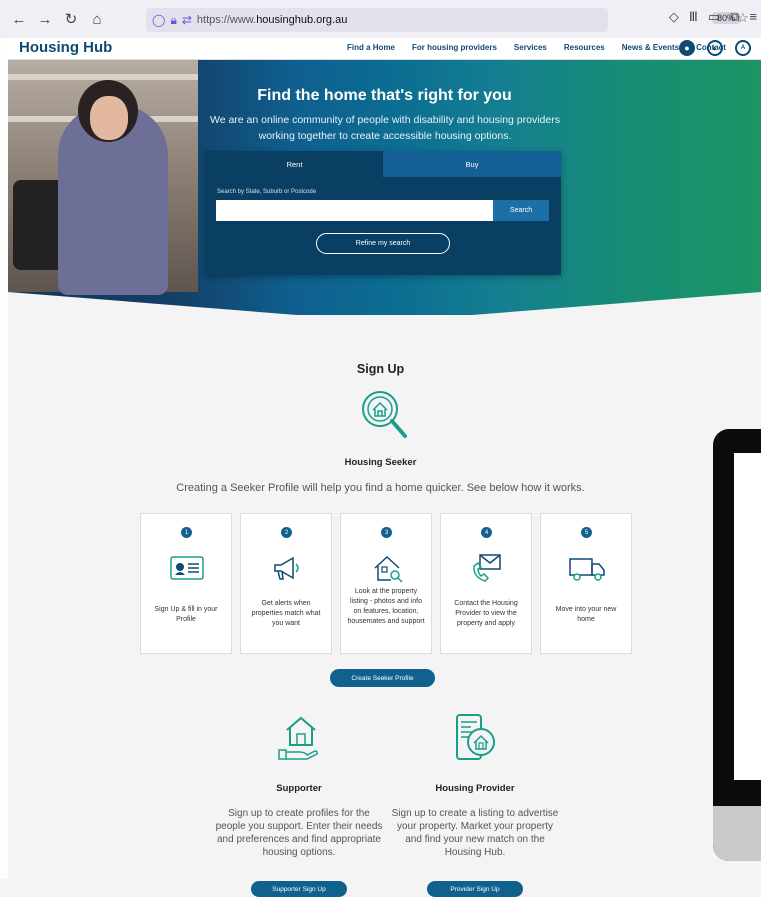 This screenshot has width=761, height=897. I want to click on hero-title: Find the home that's right for you, so click(384, 95).